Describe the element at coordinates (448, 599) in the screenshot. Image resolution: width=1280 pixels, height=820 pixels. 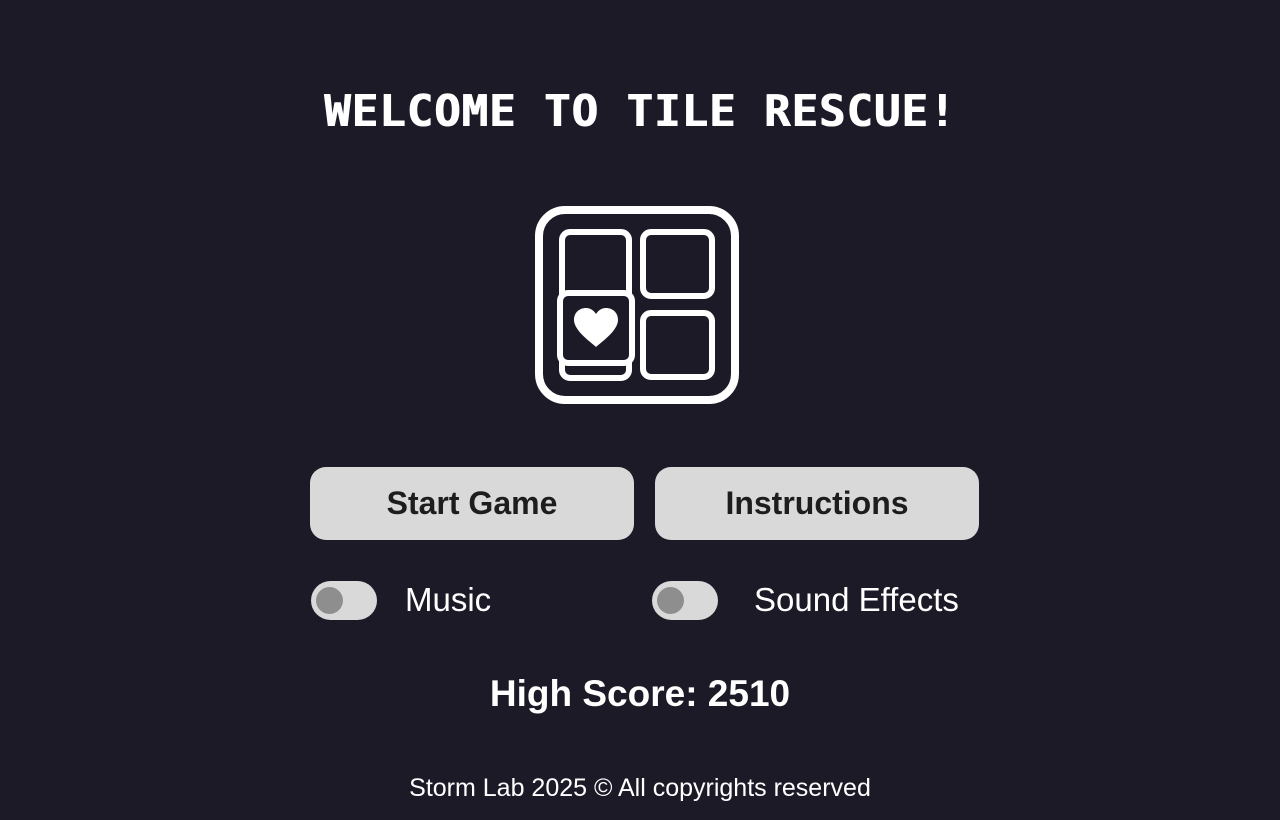
I see `music-label: Music` at that location.